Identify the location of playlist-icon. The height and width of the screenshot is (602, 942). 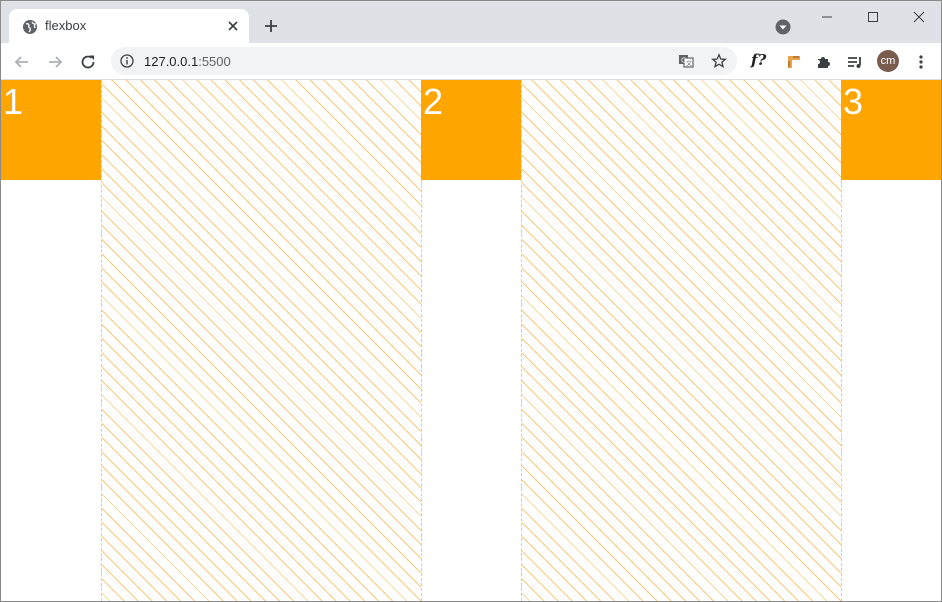
(855, 62).